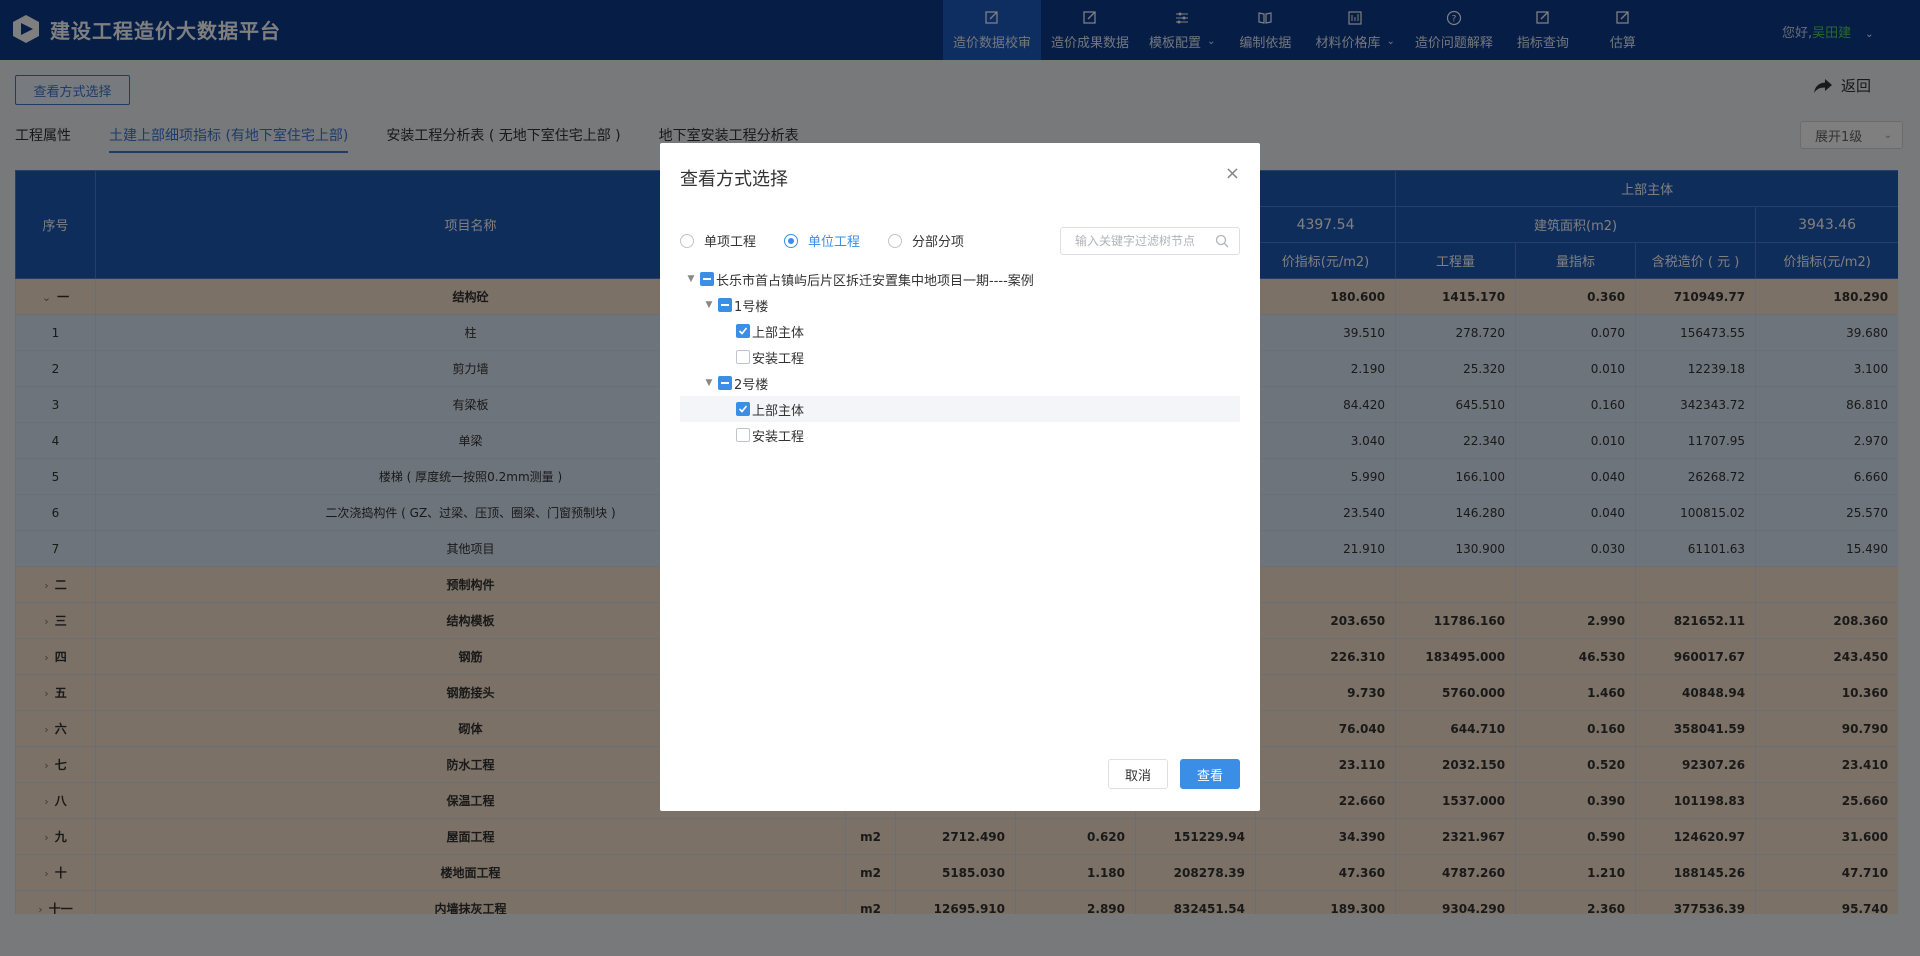  I want to click on radio-label: 单项工程, so click(730, 242).